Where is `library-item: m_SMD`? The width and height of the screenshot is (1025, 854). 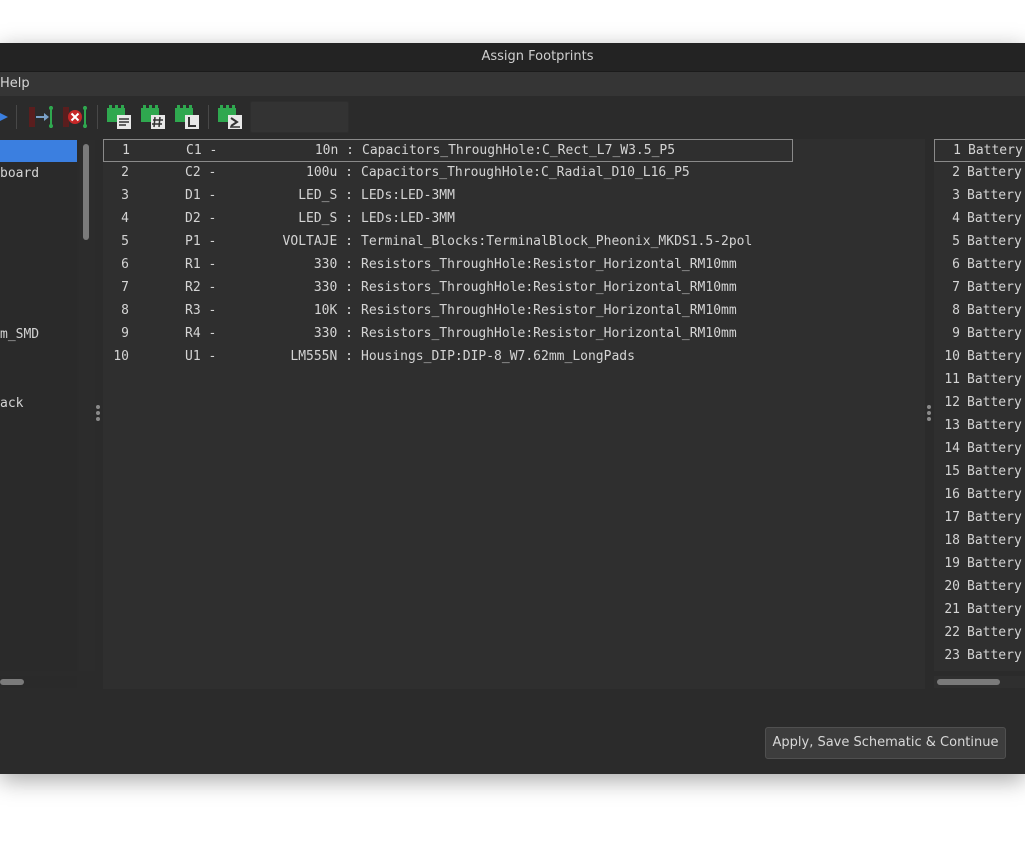
library-item: m_SMD is located at coordinates (38, 335).